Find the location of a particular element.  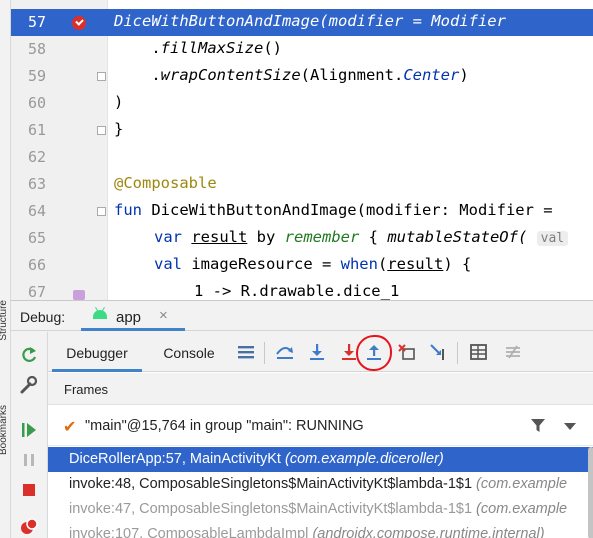

code-text: } is located at coordinates (119, 129).